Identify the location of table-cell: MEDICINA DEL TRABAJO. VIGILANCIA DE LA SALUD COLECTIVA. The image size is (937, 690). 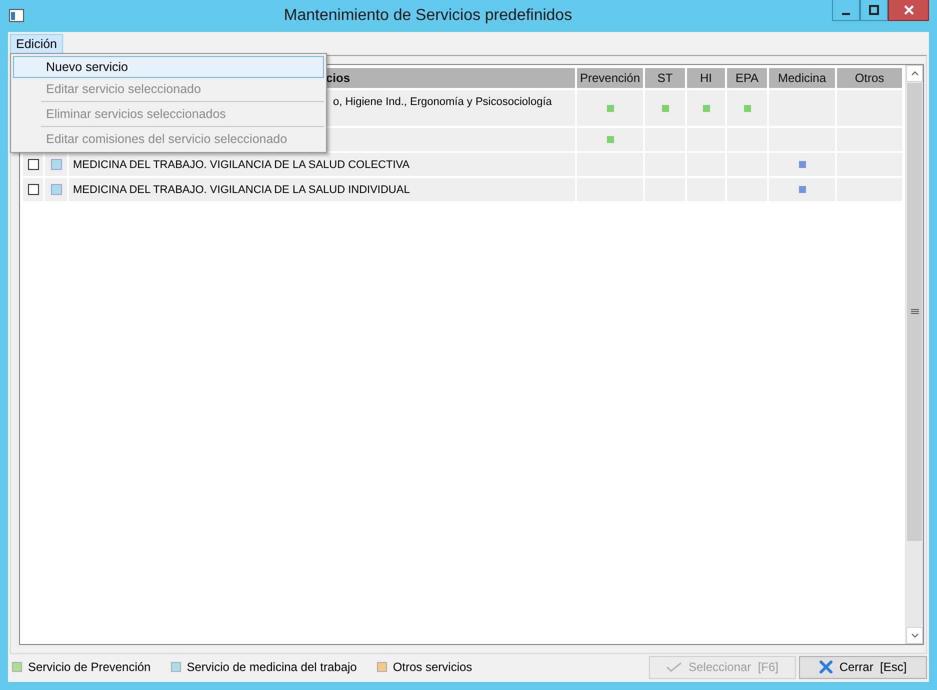
(322, 164).